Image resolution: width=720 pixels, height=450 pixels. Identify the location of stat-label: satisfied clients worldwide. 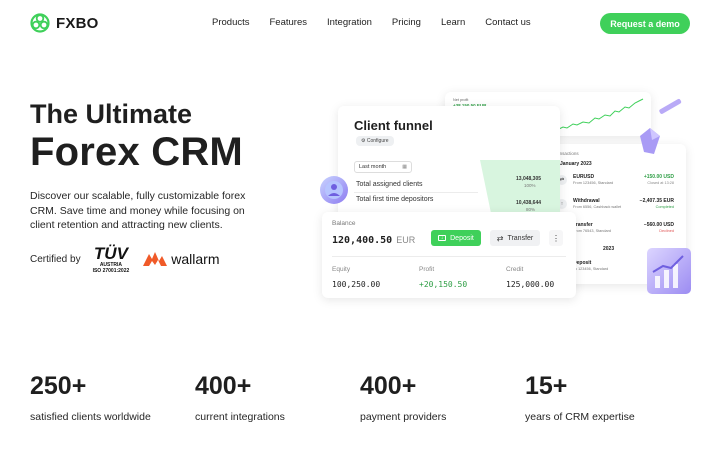
(90, 417).